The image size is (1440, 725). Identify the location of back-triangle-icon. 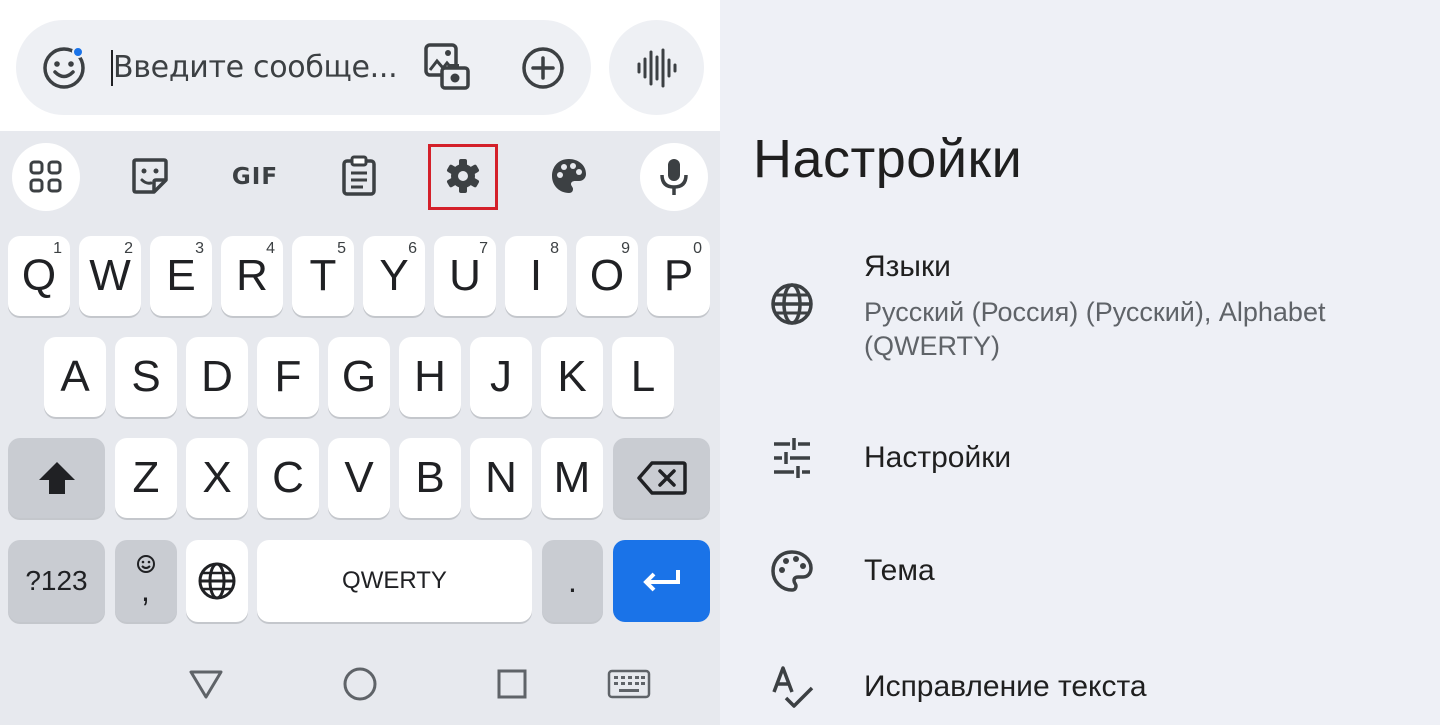
(206, 684).